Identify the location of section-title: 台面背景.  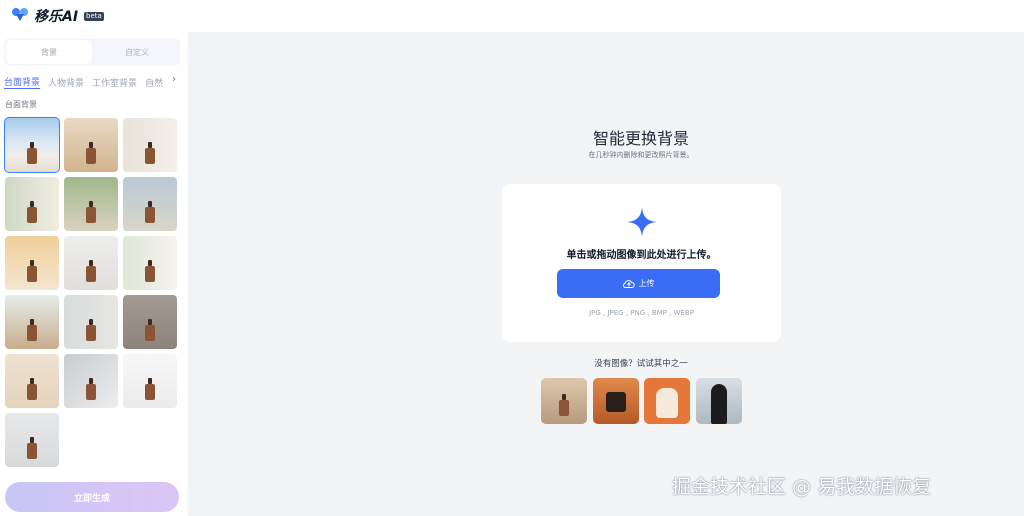
(21, 104).